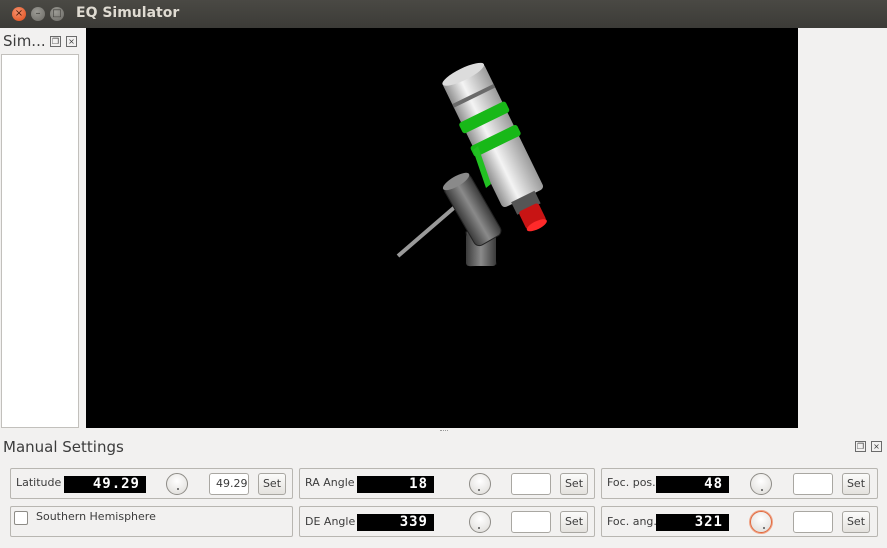 Image resolution: width=887 pixels, height=548 pixels. I want to click on focuser-angle-display: 321, so click(692, 522).